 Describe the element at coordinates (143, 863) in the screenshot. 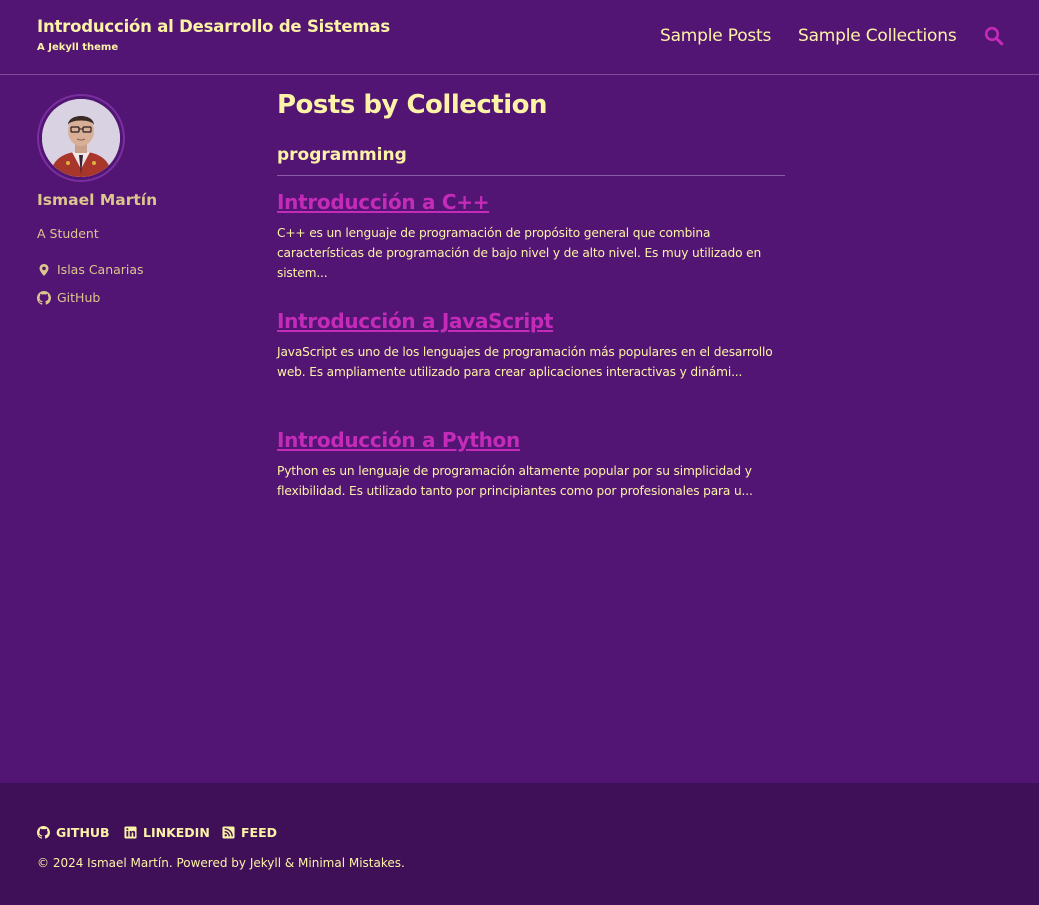

I see `copyright-prefix: © 2024 Ismael Martín. Powered by` at that location.